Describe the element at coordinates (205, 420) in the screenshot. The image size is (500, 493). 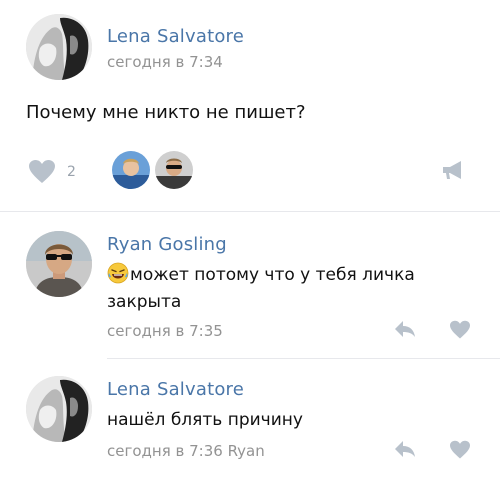
I see `comment-text: нашёл блять причину` at that location.